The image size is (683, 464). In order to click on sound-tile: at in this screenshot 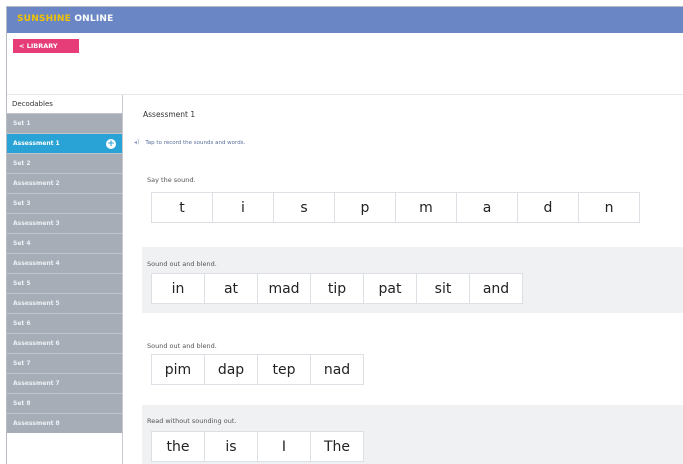, I will do `click(231, 288)`.